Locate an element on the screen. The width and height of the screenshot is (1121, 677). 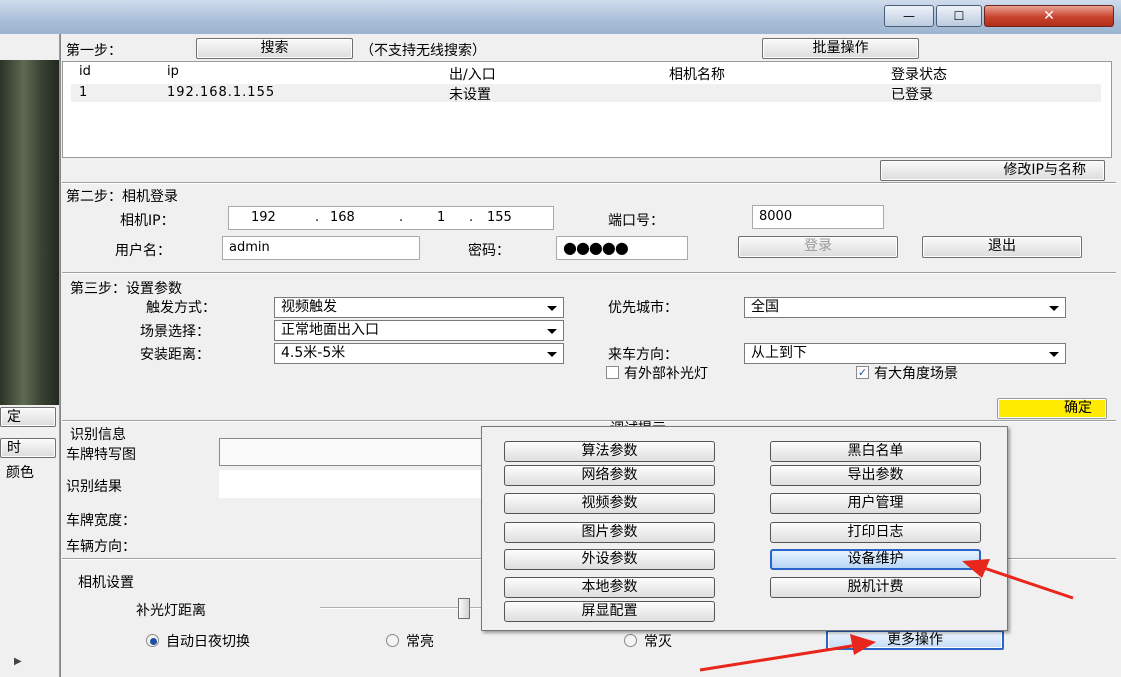
annotation-arrows is located at coordinates (886, 615).